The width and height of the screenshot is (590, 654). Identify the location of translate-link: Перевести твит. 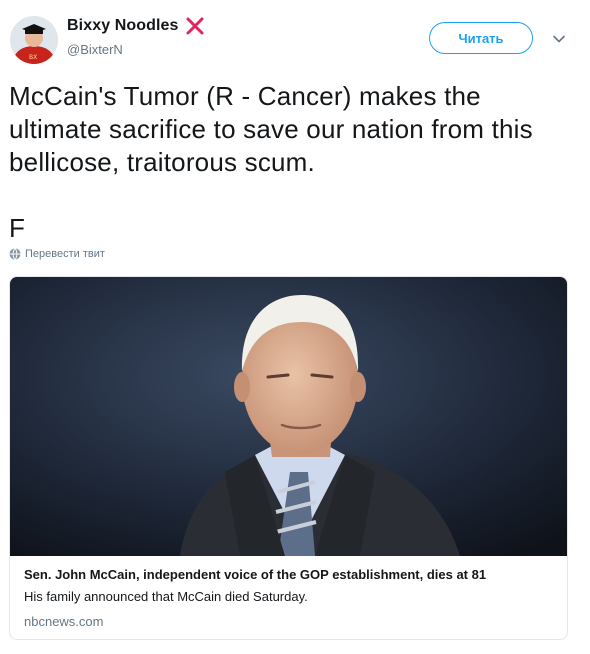
(57, 254).